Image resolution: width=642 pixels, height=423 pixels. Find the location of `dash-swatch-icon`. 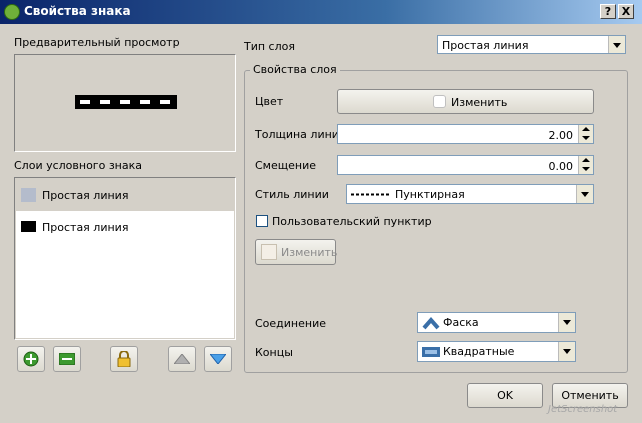

dash-swatch-icon is located at coordinates (269, 252).